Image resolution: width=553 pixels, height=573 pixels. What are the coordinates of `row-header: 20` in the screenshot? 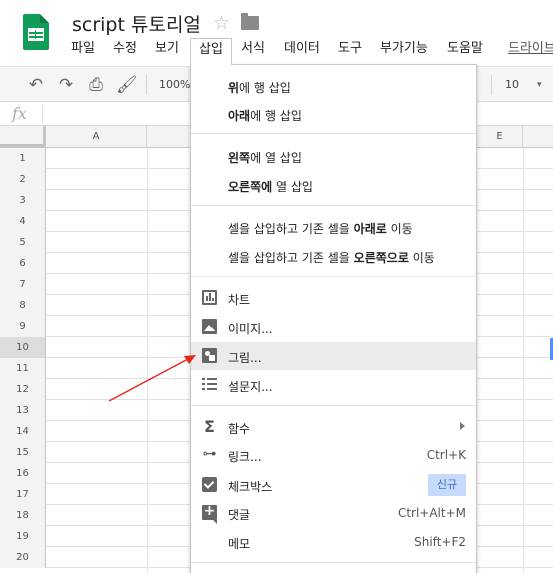 It's located at (23, 557).